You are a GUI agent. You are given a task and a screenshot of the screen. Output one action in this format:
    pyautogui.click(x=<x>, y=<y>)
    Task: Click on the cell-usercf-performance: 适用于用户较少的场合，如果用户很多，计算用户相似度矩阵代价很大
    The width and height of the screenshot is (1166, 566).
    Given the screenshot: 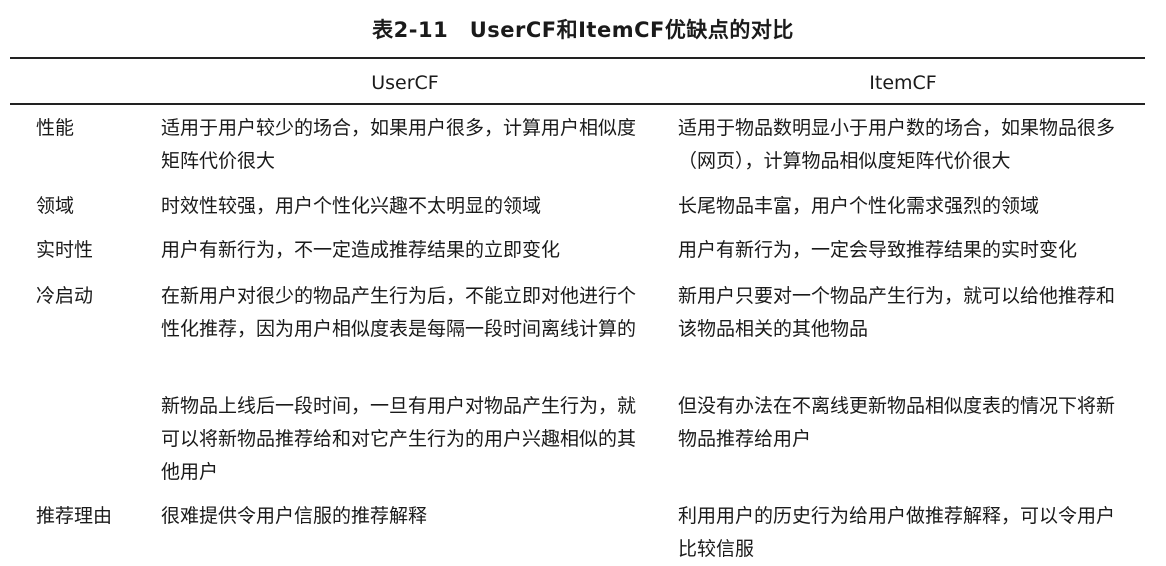 What is the action you would take?
    pyautogui.click(x=399, y=144)
    